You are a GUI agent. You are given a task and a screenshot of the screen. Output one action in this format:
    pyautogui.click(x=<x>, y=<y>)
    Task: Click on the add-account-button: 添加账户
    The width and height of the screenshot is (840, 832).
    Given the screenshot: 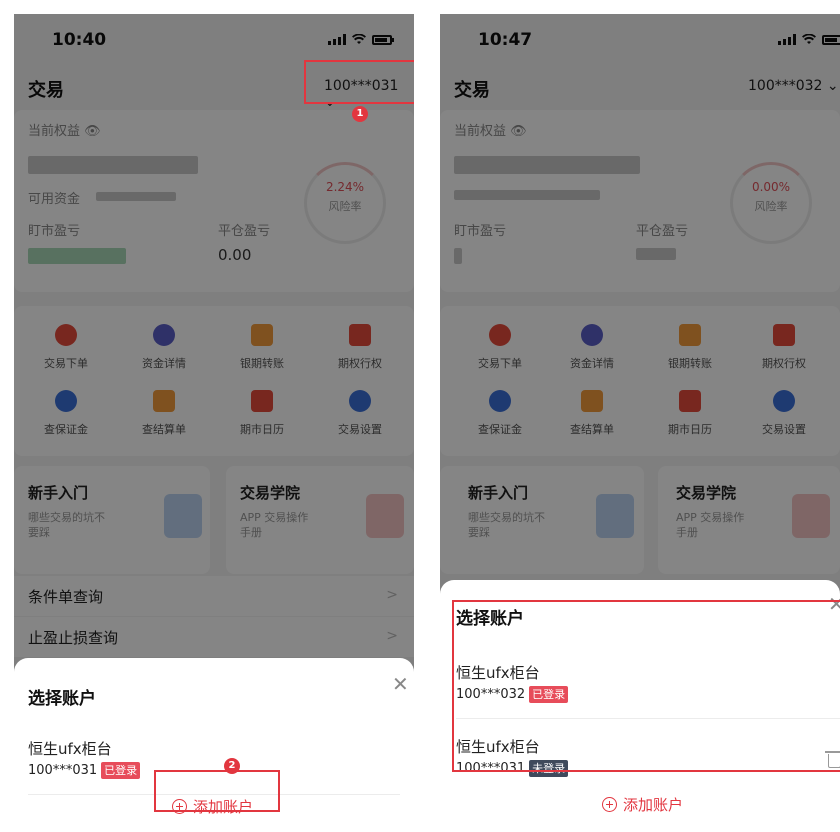 What is the action you would take?
    pyautogui.click(x=642, y=804)
    